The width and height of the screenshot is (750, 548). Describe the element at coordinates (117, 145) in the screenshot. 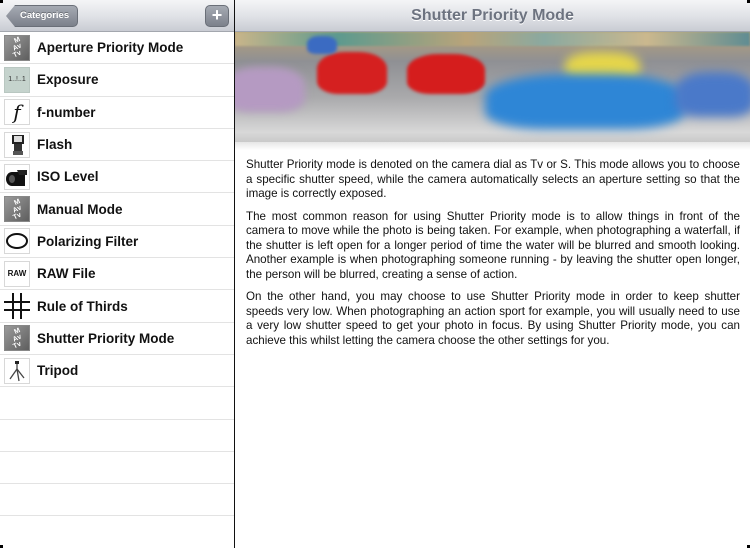

I see `list-item-flash: Flash` at that location.